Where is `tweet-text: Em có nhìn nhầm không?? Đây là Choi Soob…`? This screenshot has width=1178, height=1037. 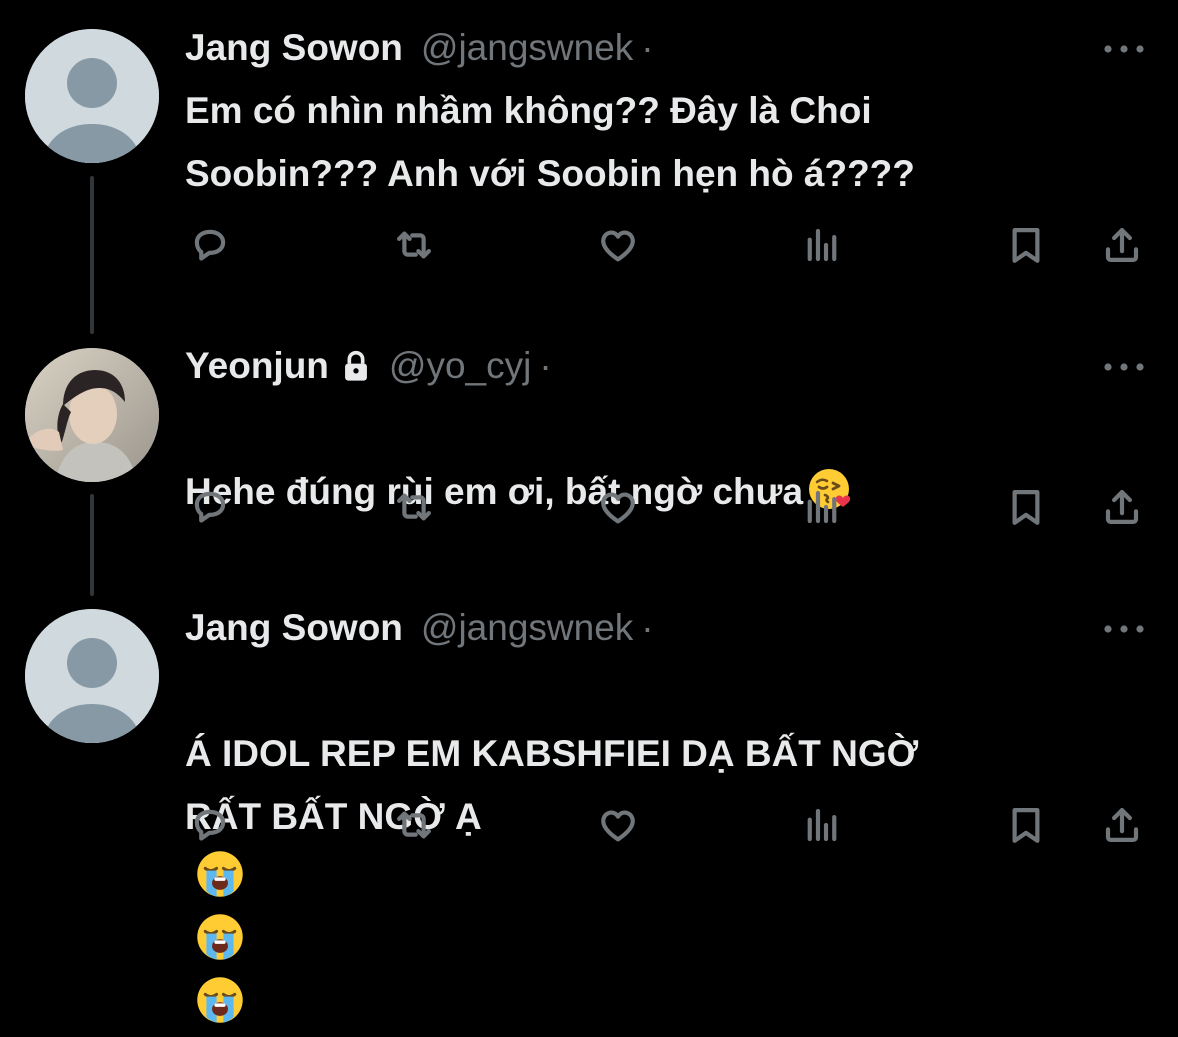
tweet-text: Em có nhìn nhầm không?? Đây là Choi Soob… is located at coordinates (550, 142).